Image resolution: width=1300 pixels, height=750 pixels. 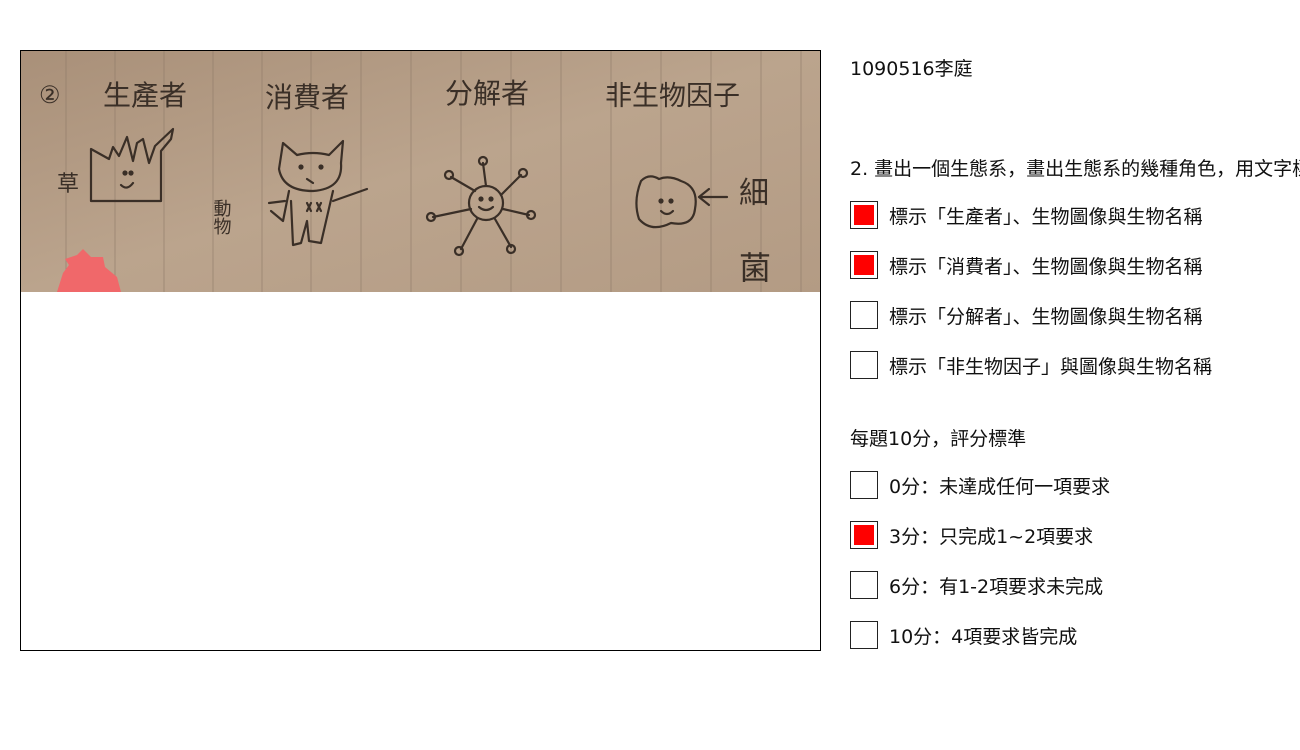 I want to click on drawing-label-bacteria-1: 細, so click(x=754, y=193).